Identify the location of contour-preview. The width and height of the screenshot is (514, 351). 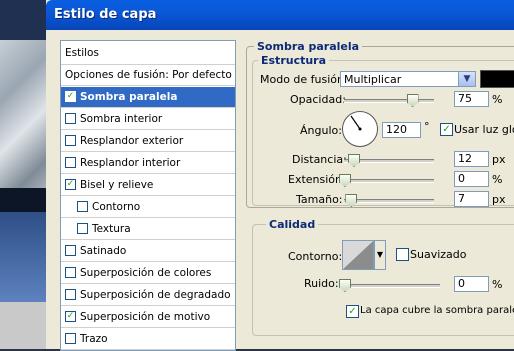
(358, 255).